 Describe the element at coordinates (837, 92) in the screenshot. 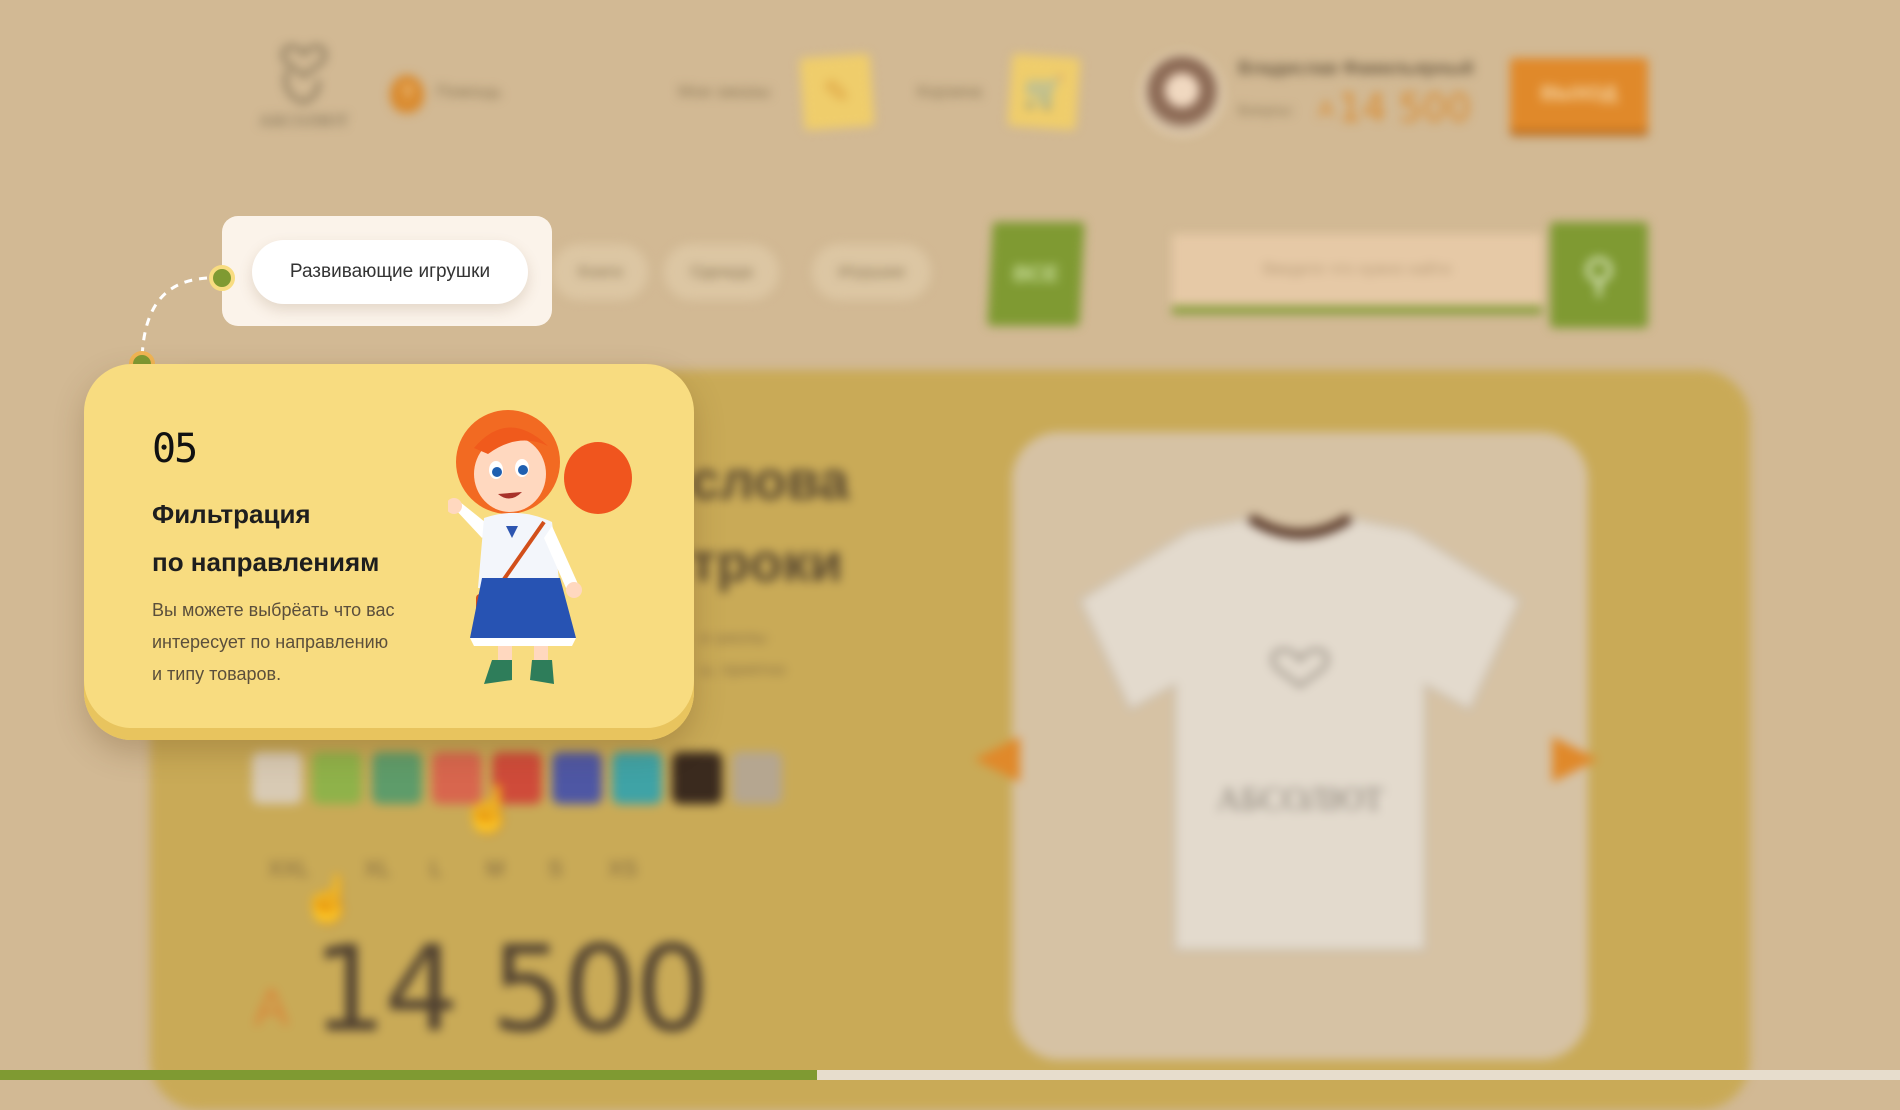

I see `orders-box-icon: ✎` at that location.